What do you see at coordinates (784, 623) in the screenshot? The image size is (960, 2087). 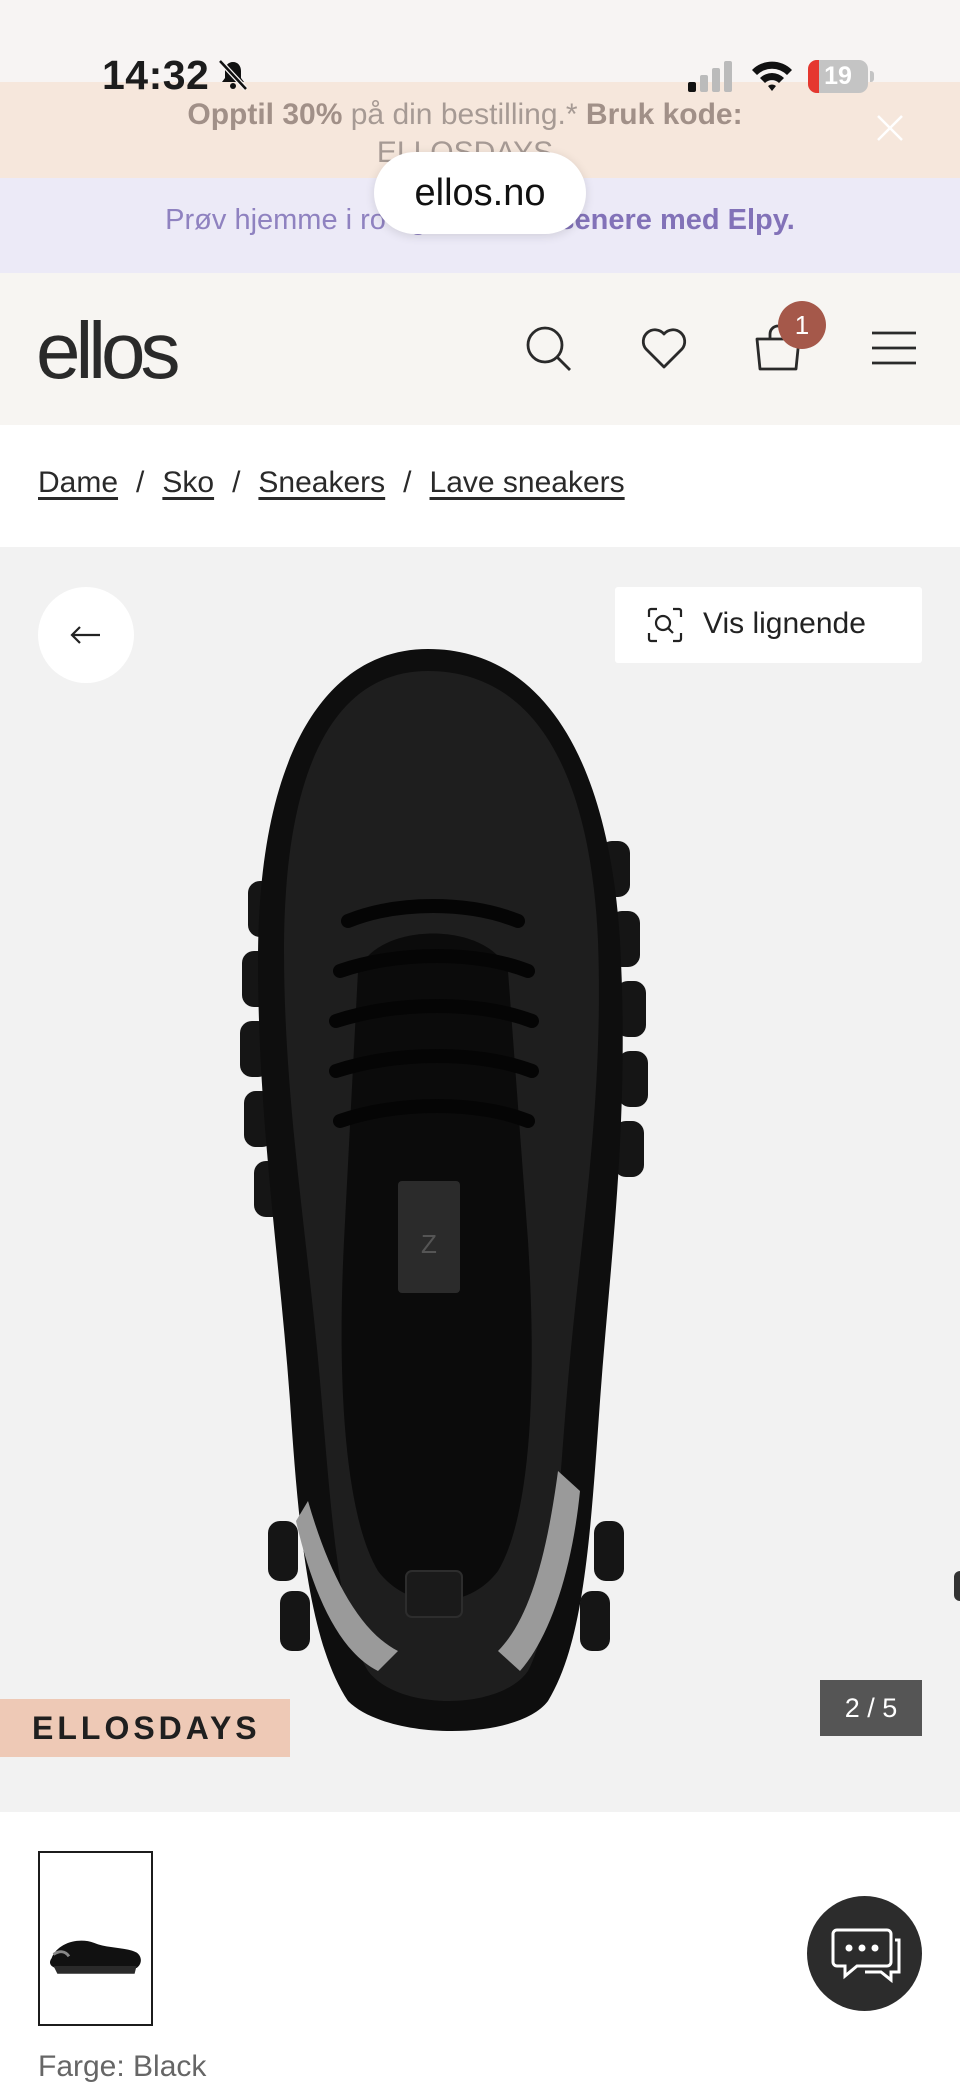 I see `show-similar-label: Vis lignende` at bounding box center [784, 623].